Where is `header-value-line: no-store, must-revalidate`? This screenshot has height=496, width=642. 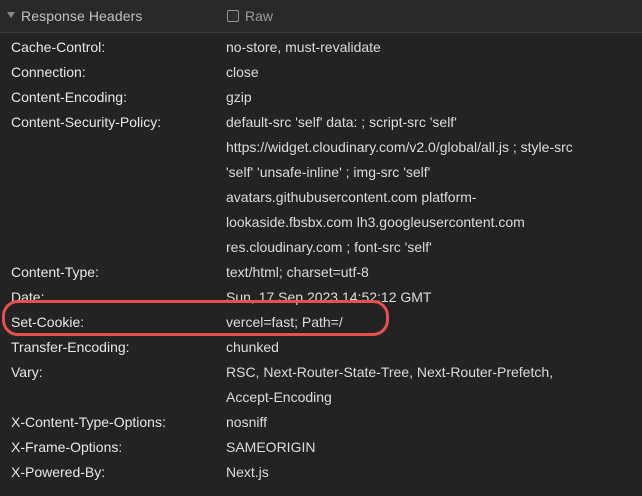 header-value-line: no-store, must-revalidate is located at coordinates (303, 47).